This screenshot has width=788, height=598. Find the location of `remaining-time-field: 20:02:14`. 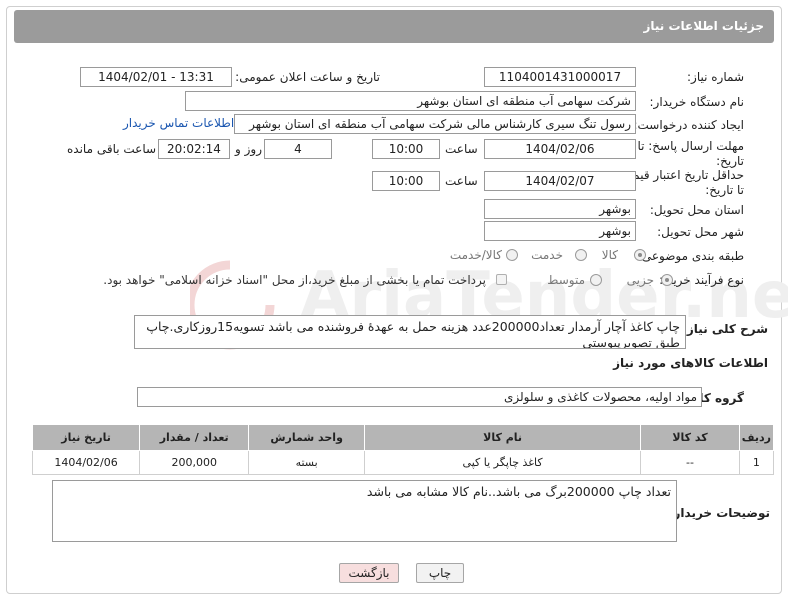

remaining-time-field: 20:02:14 is located at coordinates (194, 149).